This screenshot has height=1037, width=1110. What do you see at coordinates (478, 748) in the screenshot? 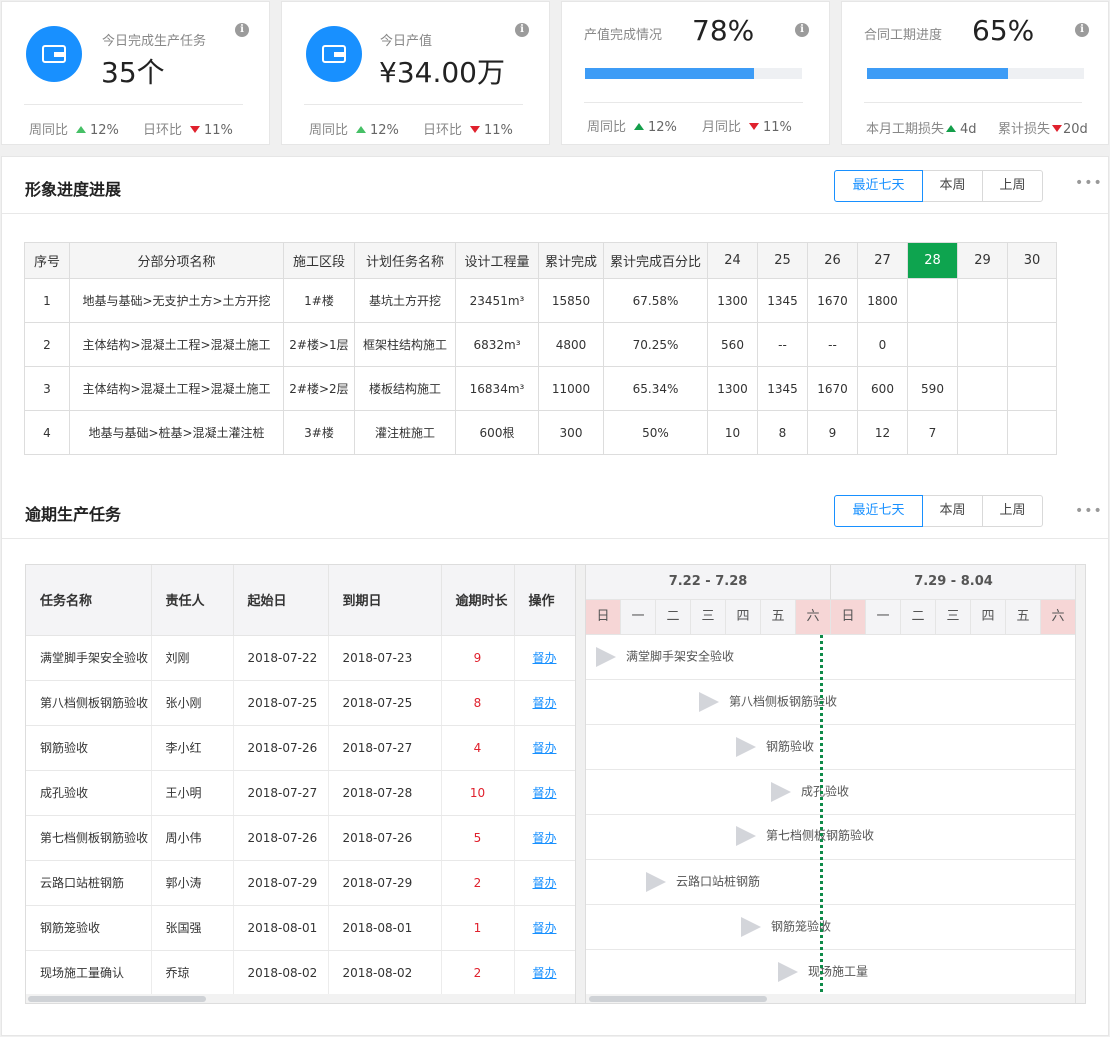
I see `overdue-days: 4` at bounding box center [478, 748].